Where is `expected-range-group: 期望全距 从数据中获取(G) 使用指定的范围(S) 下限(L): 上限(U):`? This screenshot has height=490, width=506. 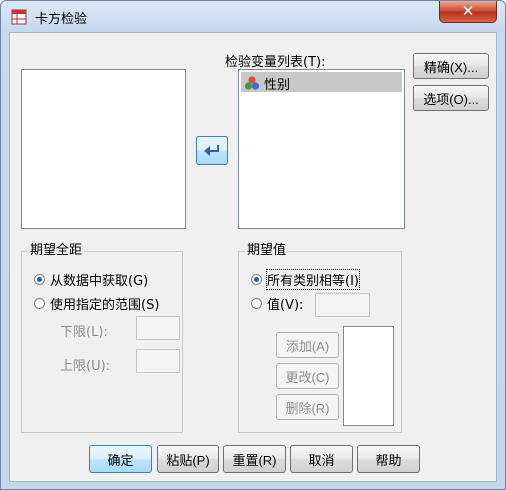
expected-range-group: 期望全距 从数据中获取(G) 使用指定的范围(S) 下限(L): 上限(U): is located at coordinates (102, 338).